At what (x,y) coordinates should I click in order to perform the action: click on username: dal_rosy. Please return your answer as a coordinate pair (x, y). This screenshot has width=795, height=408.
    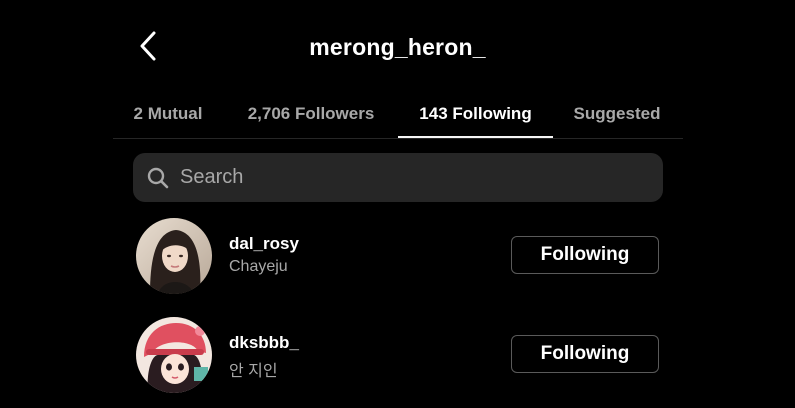
    Looking at the image, I should click on (264, 244).